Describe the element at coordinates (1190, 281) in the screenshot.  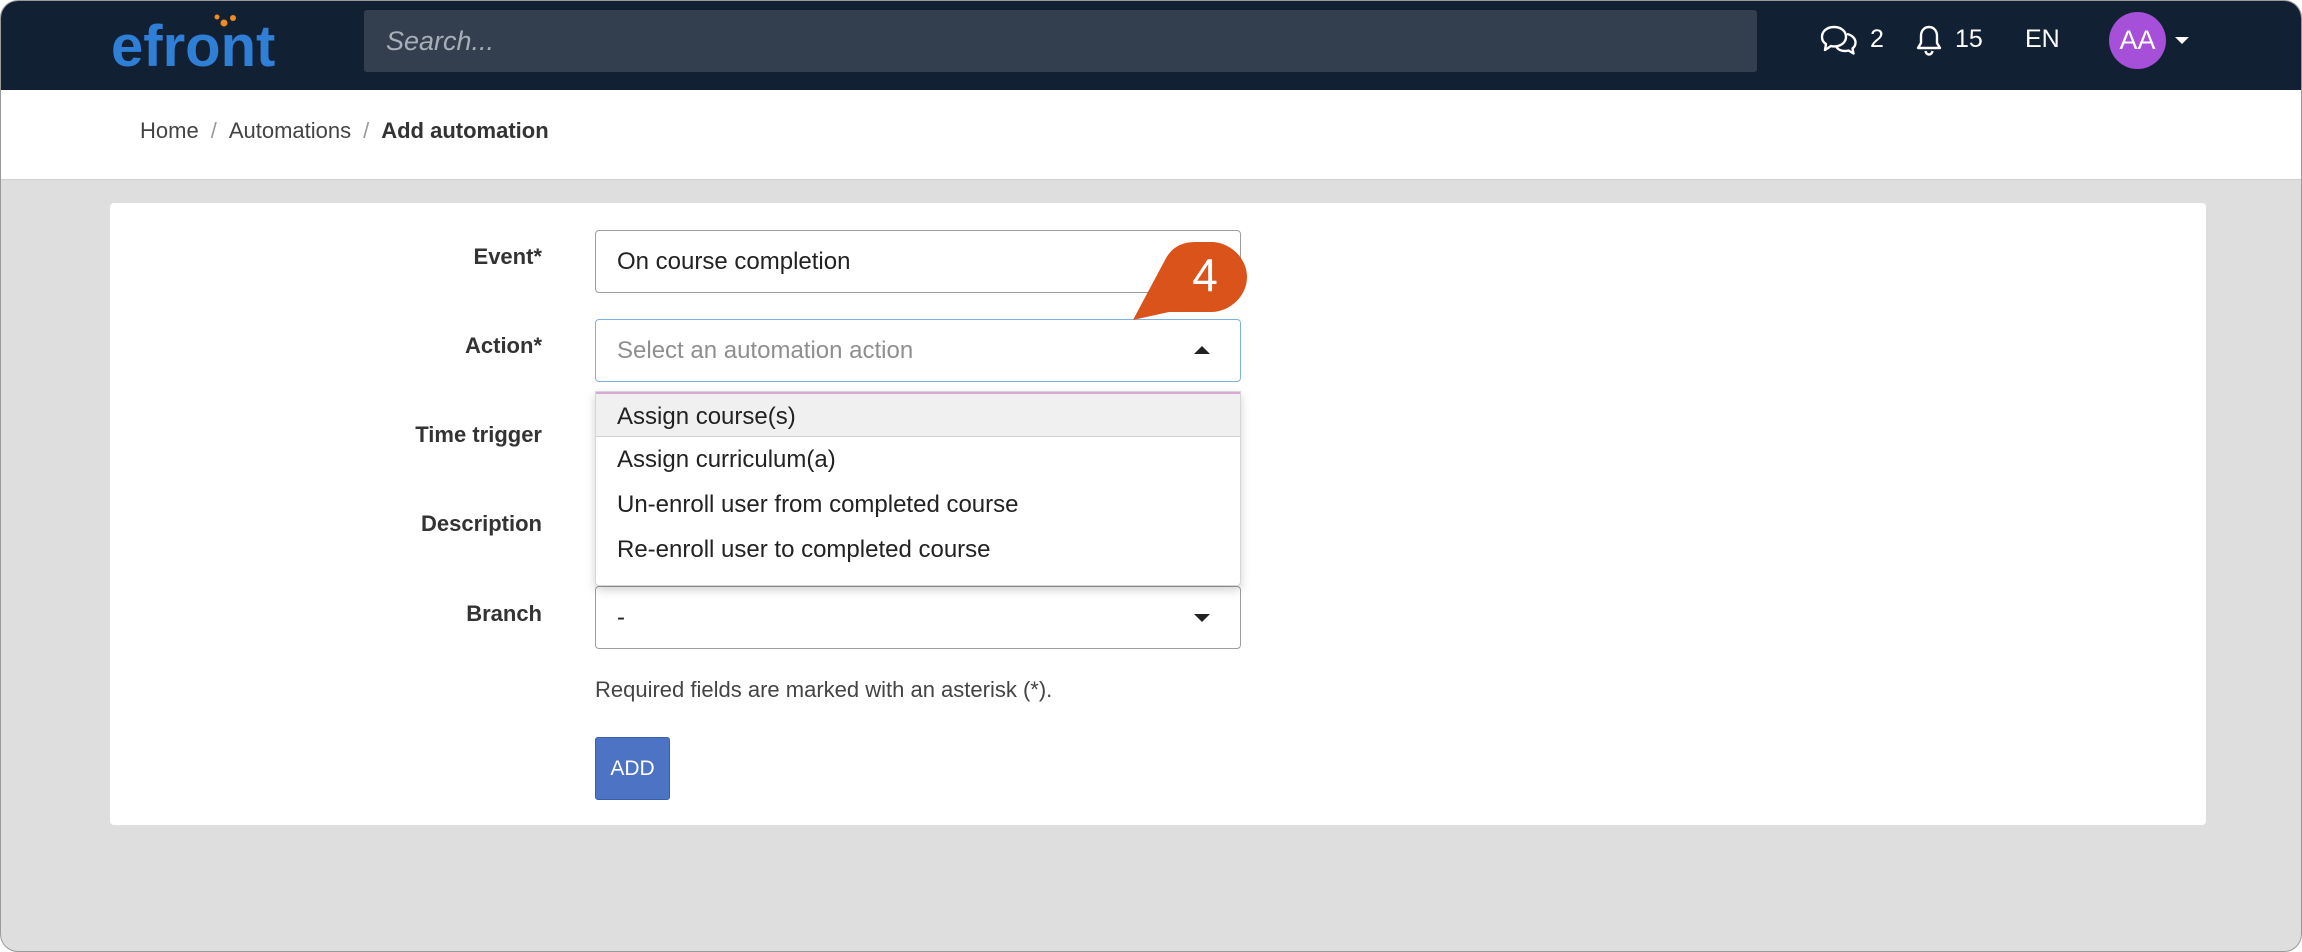
I see `step-callout-badge: 4` at that location.